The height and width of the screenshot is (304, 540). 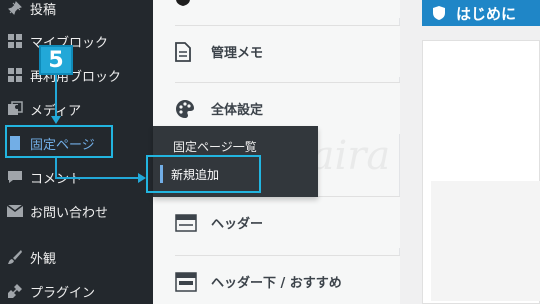 I want to click on menu-item-label: メディア, so click(x=56, y=111).